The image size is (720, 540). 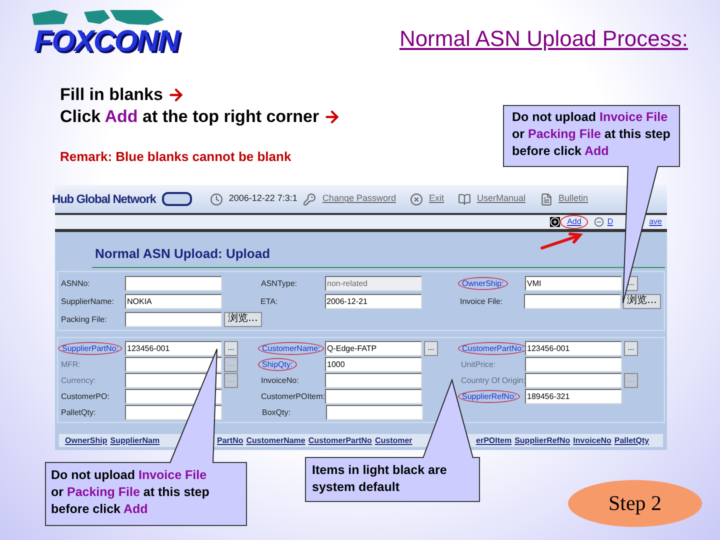 What do you see at coordinates (393, 440) in the screenshot?
I see `column-header: Customer` at bounding box center [393, 440].